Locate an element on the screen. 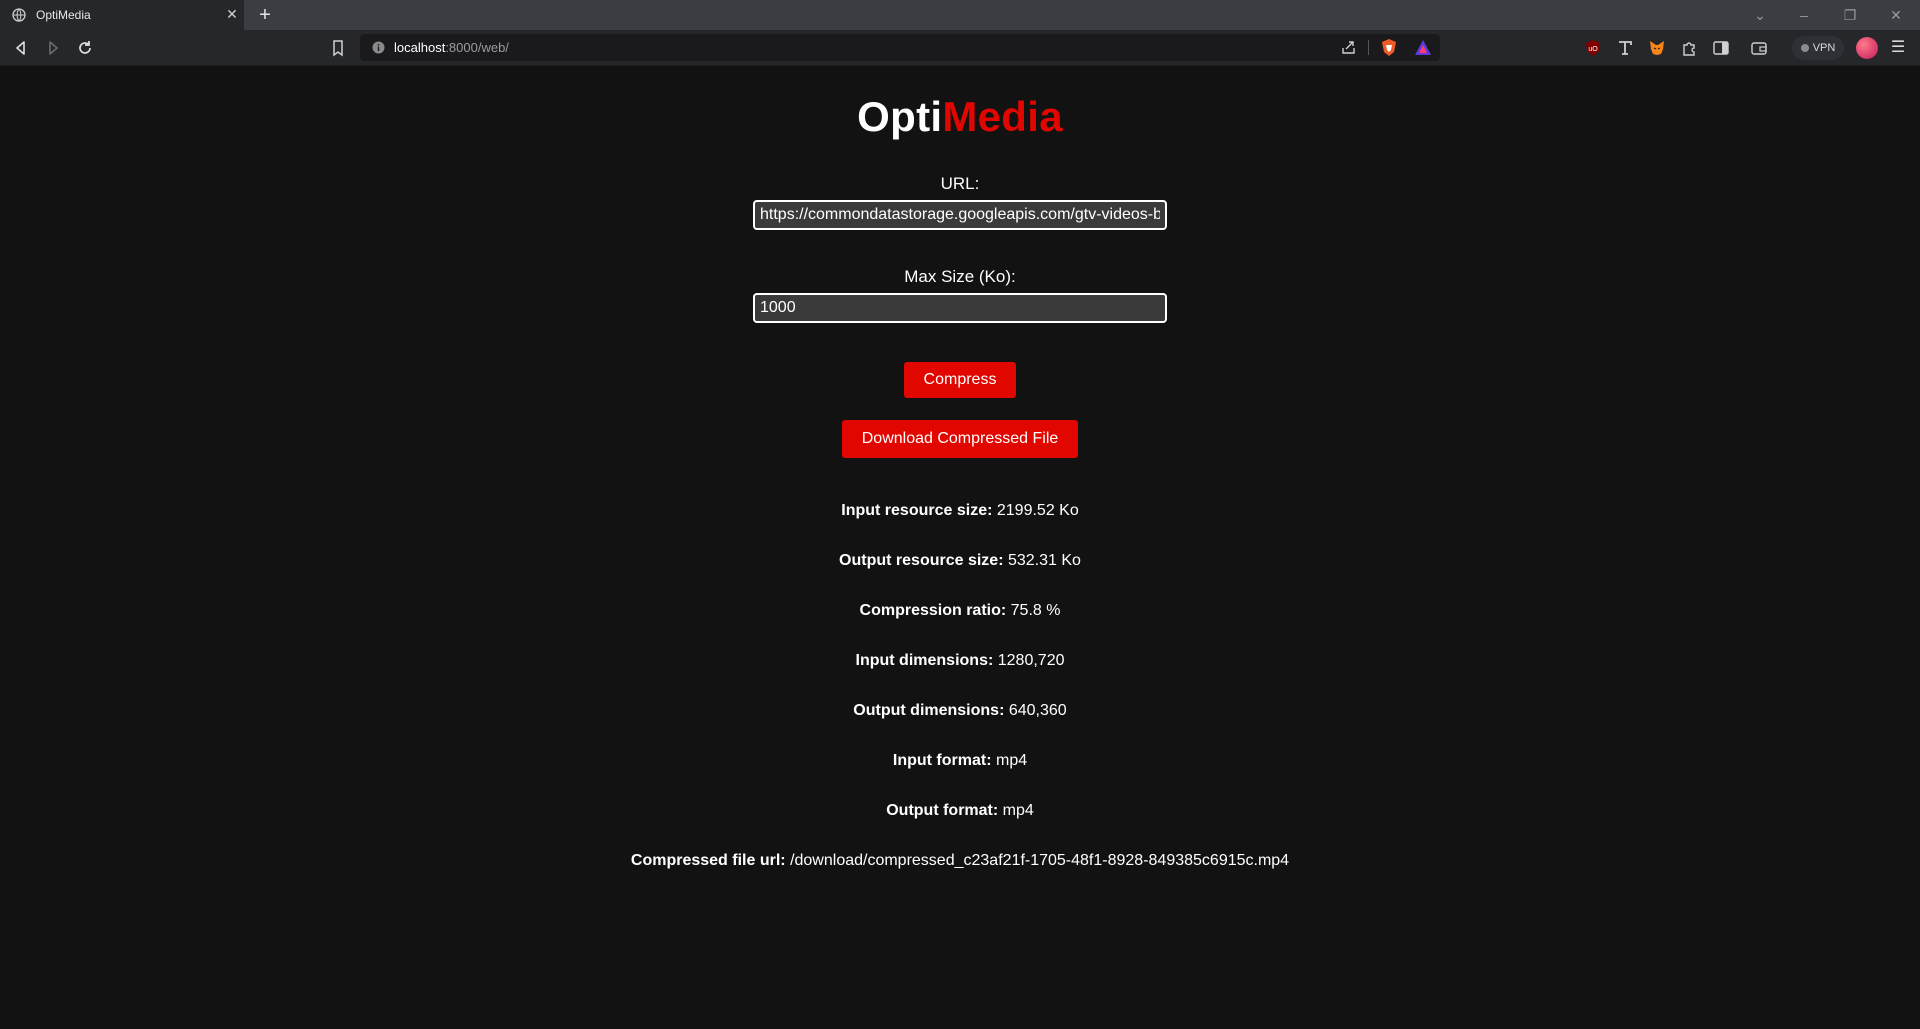 Image resolution: width=1920 pixels, height=1029 pixels. new-tab-icon: + is located at coordinates (265, 15).